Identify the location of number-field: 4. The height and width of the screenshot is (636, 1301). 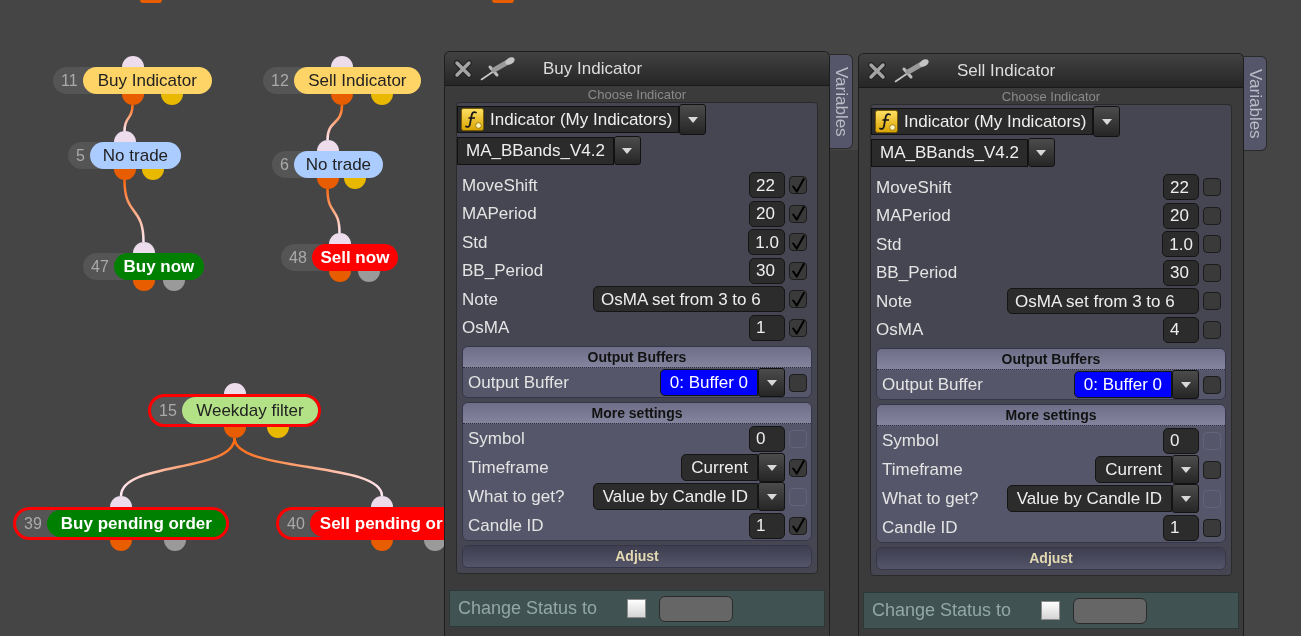
(1181, 329).